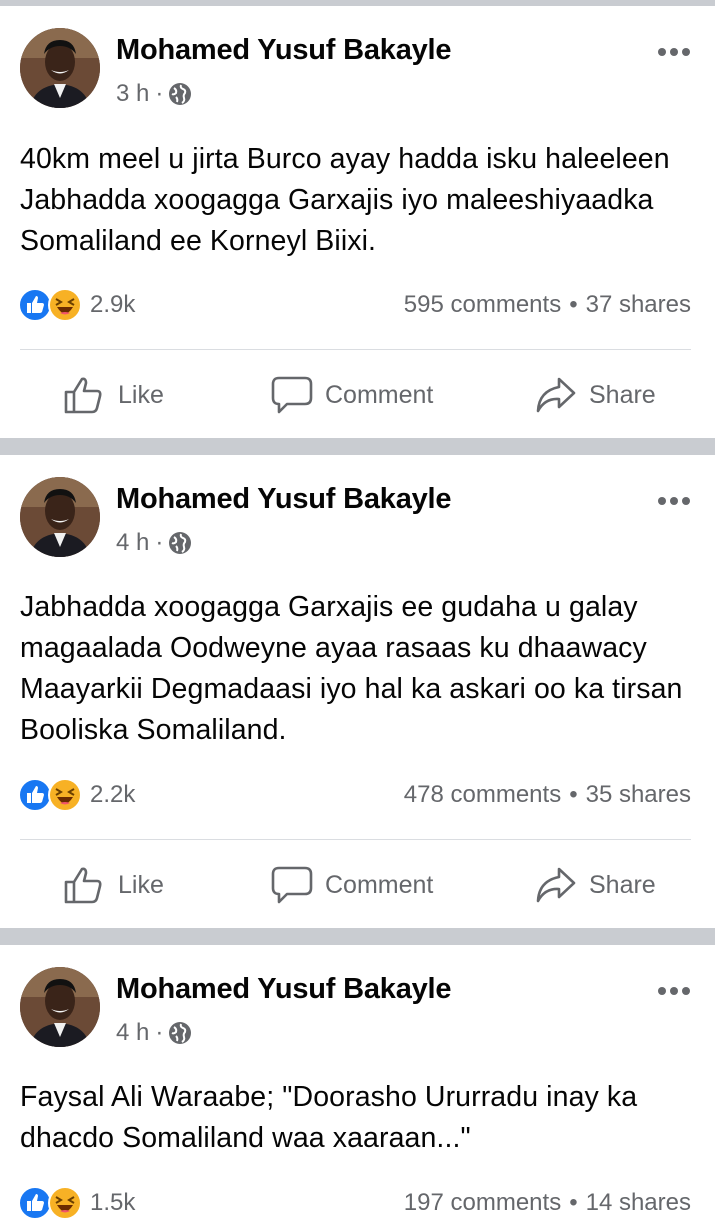 Image resolution: width=715 pixels, height=1221 pixels. I want to click on engagement-counts: 197 comments • 14 shares, so click(547, 1202).